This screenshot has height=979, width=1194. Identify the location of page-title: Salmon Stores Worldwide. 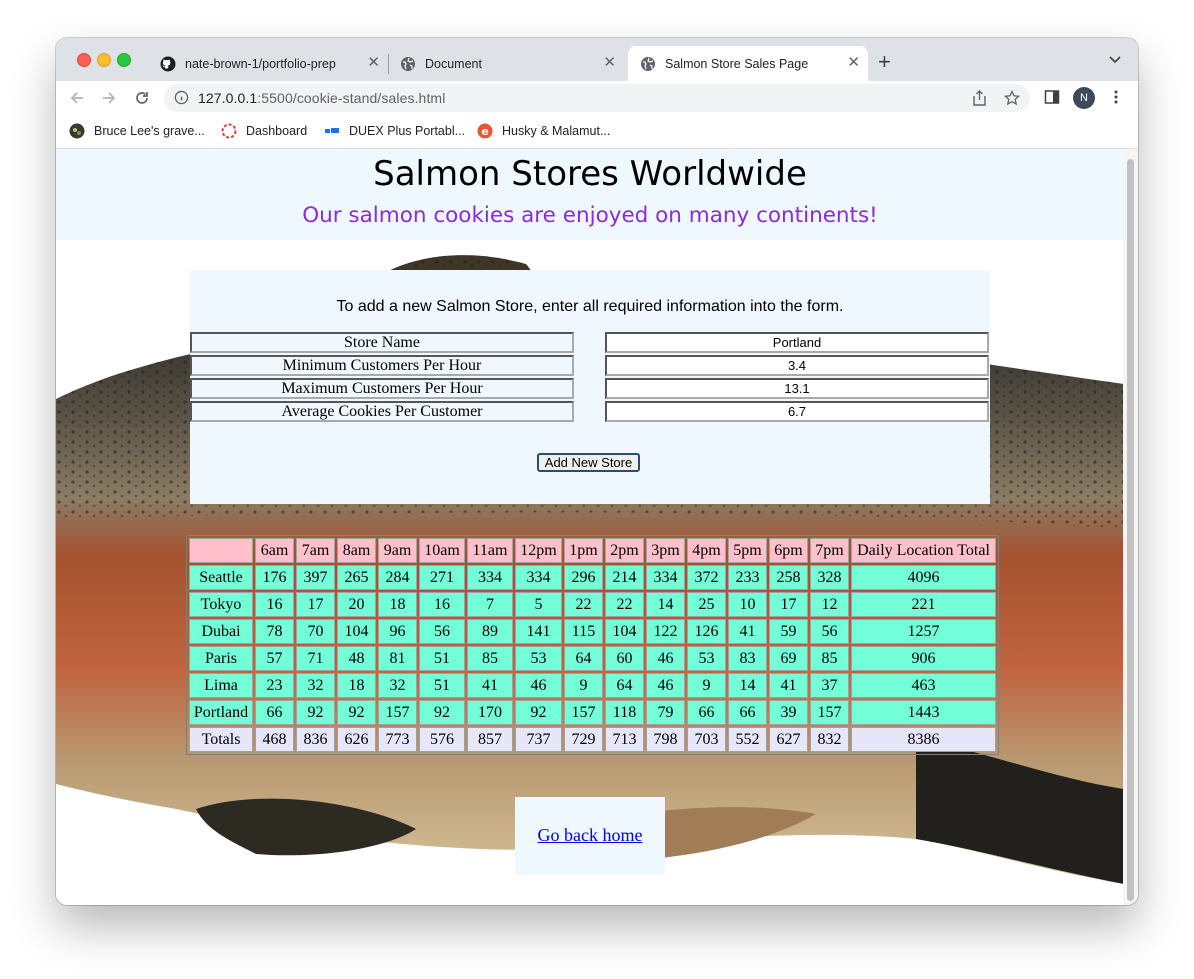
(590, 174).